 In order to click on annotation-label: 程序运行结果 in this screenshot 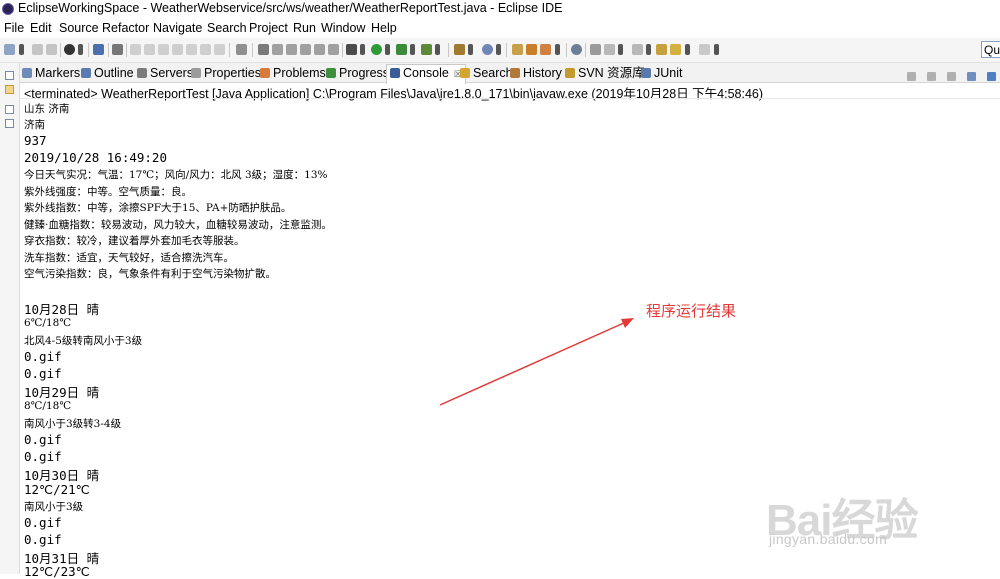, I will do `click(691, 311)`.